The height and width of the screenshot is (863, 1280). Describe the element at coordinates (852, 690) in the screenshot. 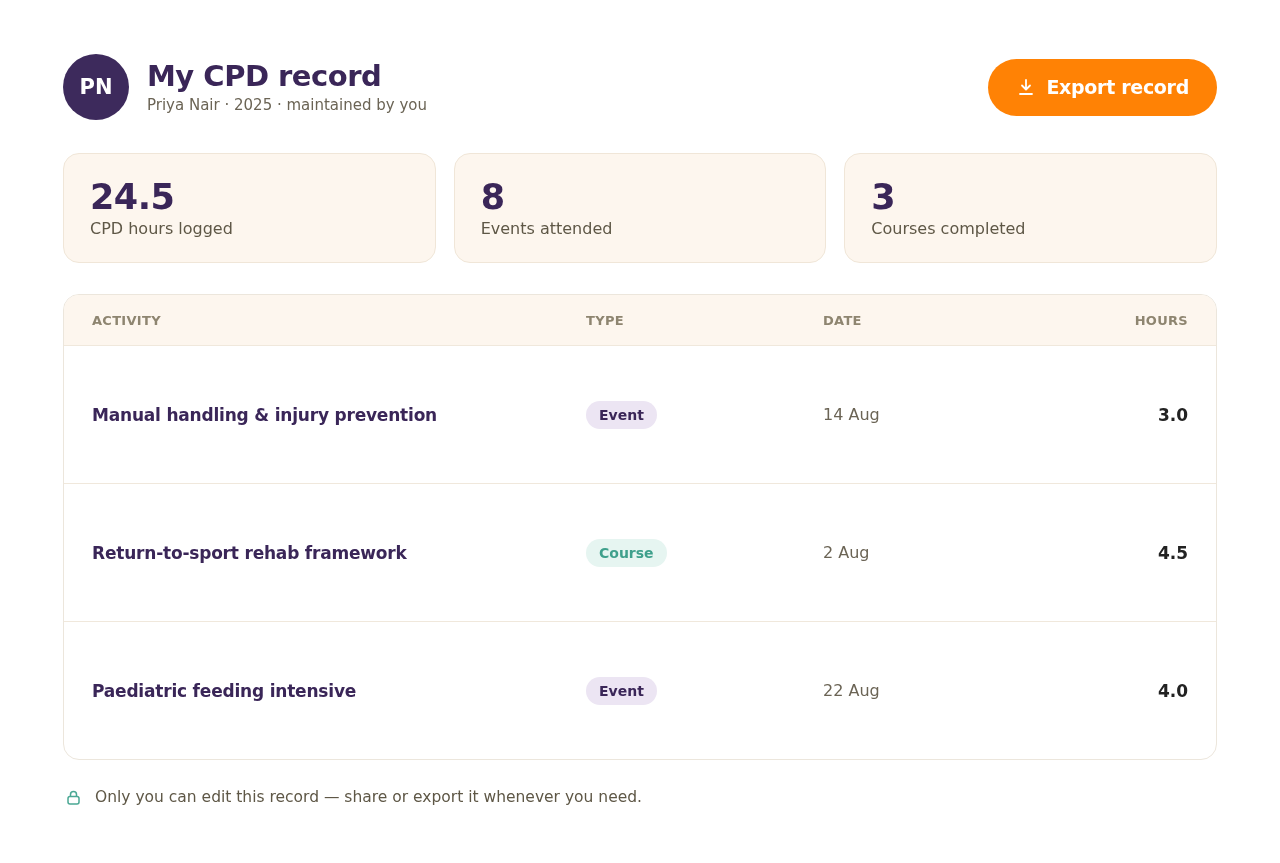

I see `activity-date: 22 Aug` at that location.